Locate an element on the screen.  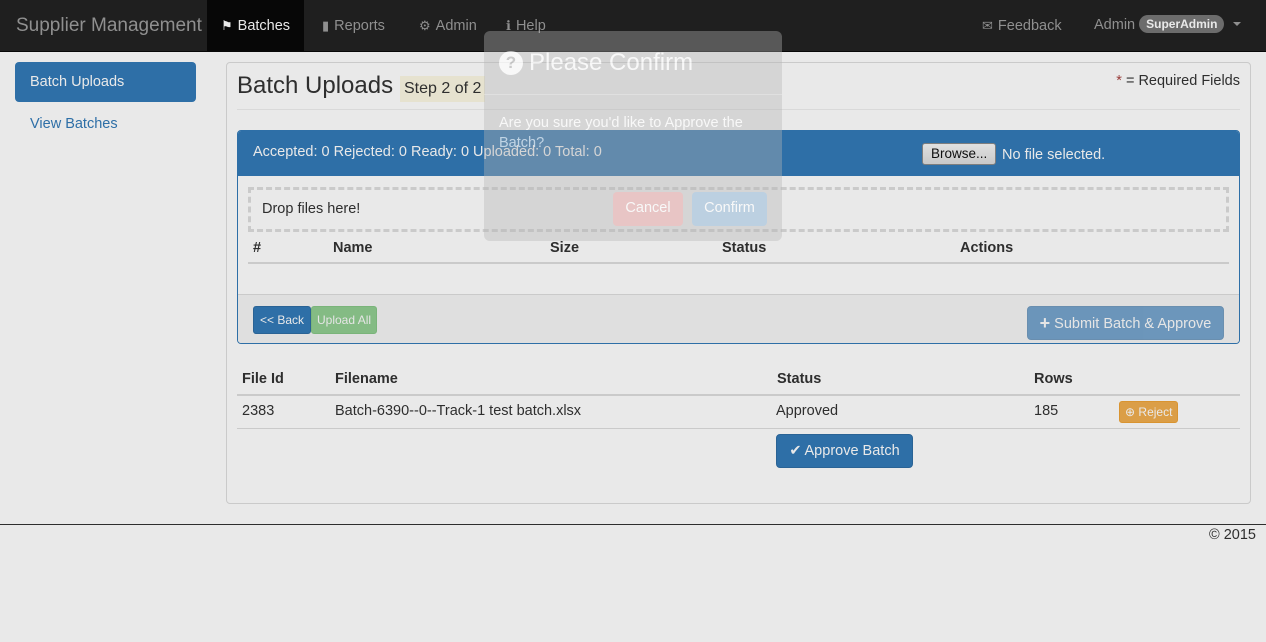
cancel-button: Cancel is located at coordinates (648, 209).